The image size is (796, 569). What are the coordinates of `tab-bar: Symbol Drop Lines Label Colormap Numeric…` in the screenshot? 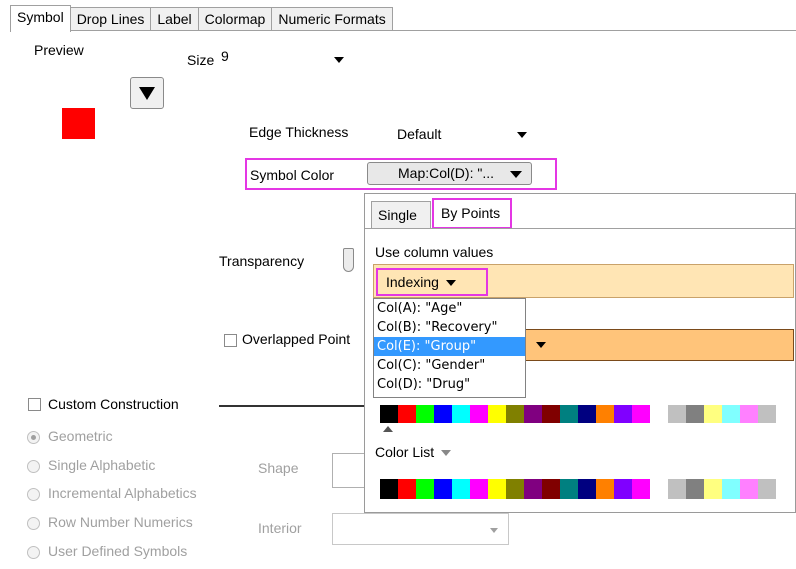 It's located at (201, 18).